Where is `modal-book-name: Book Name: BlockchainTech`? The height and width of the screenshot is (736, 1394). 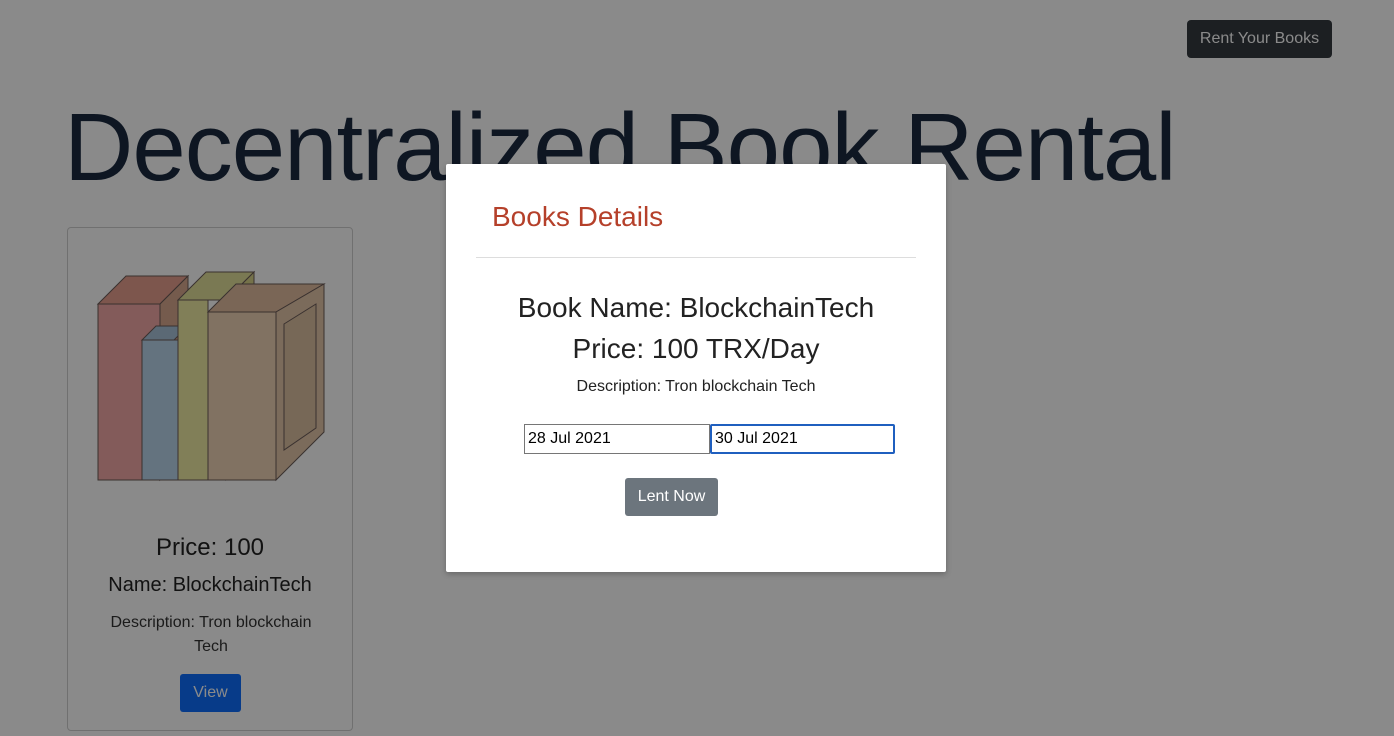
modal-book-name: Book Name: BlockchainTech is located at coordinates (696, 307).